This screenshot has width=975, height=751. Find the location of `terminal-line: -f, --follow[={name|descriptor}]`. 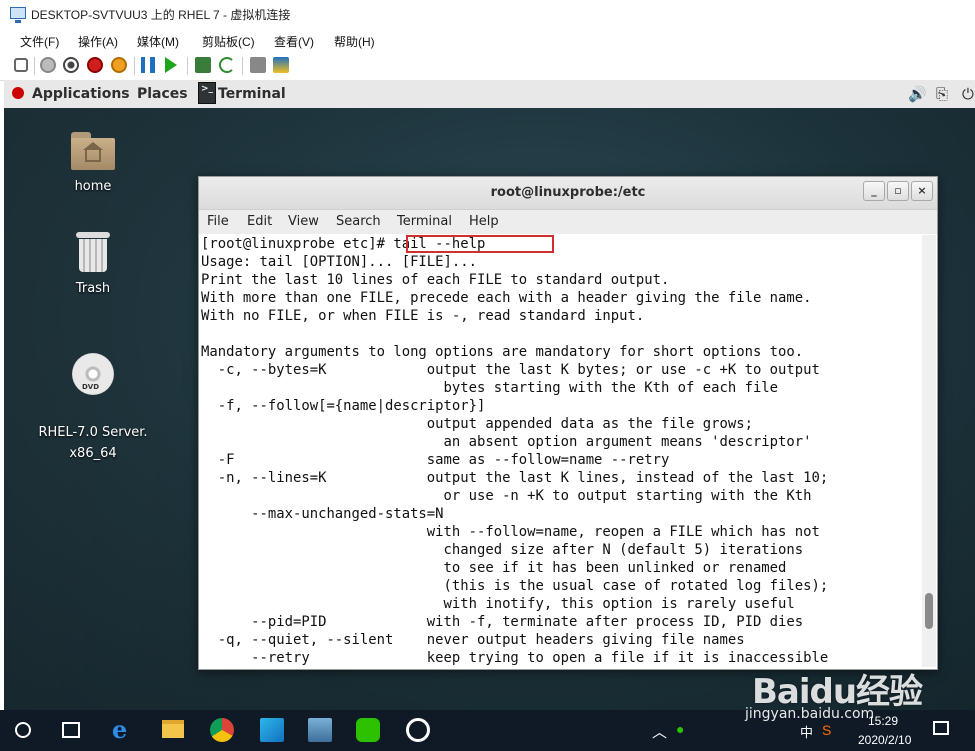

terminal-line: -f, --follow[={name|descriptor}] is located at coordinates (343, 406).